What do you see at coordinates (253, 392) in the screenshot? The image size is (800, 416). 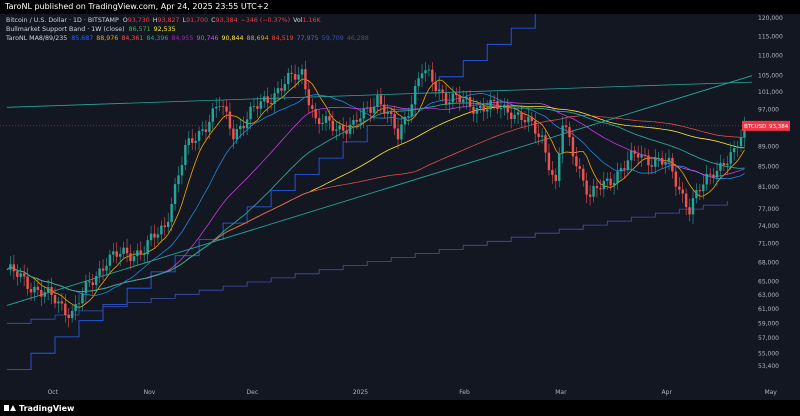 I see `time-label: Dec` at bounding box center [253, 392].